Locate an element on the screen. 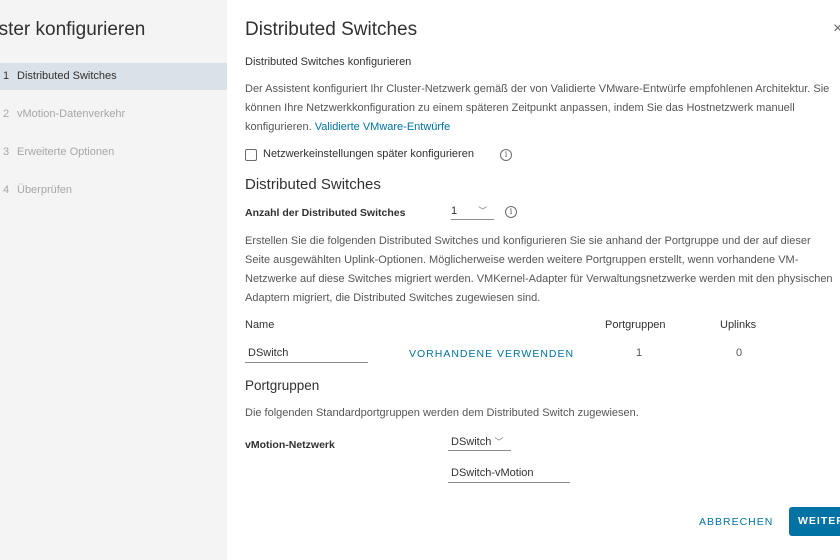 The height and width of the screenshot is (560, 840). step-vmotion-traffic: 2 vMotion-Datenverkehr is located at coordinates (113, 114).